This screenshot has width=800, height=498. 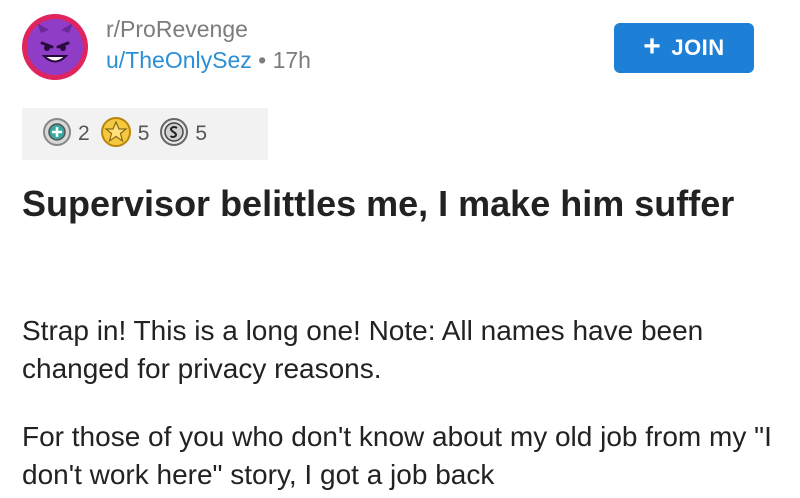 I want to click on post-meta: r/ProRevenge u/TheOnlySez • 17h, so click(x=208, y=45).